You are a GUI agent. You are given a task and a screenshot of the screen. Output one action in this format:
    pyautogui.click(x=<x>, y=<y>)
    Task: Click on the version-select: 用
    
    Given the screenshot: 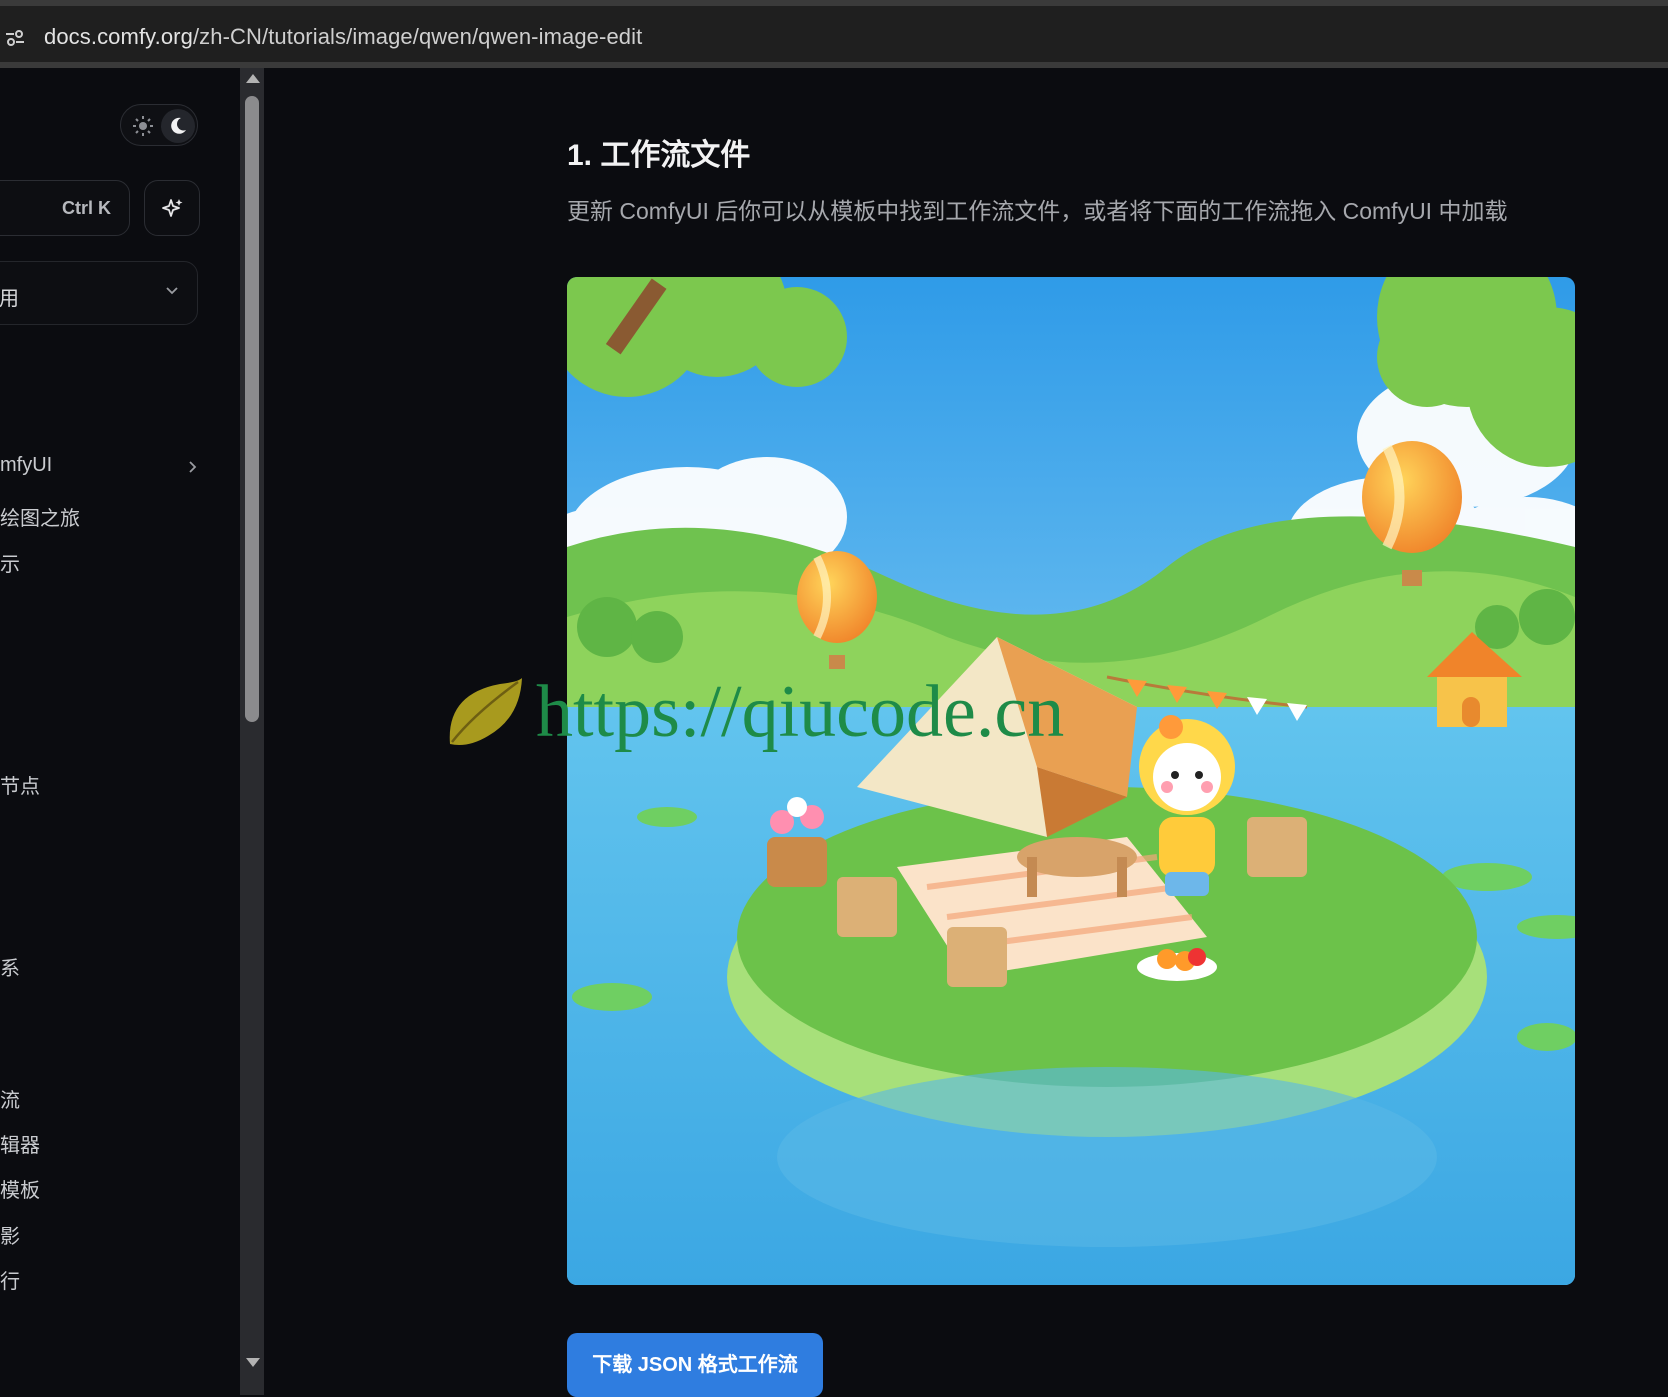 What is the action you would take?
    pyautogui.click(x=99, y=293)
    